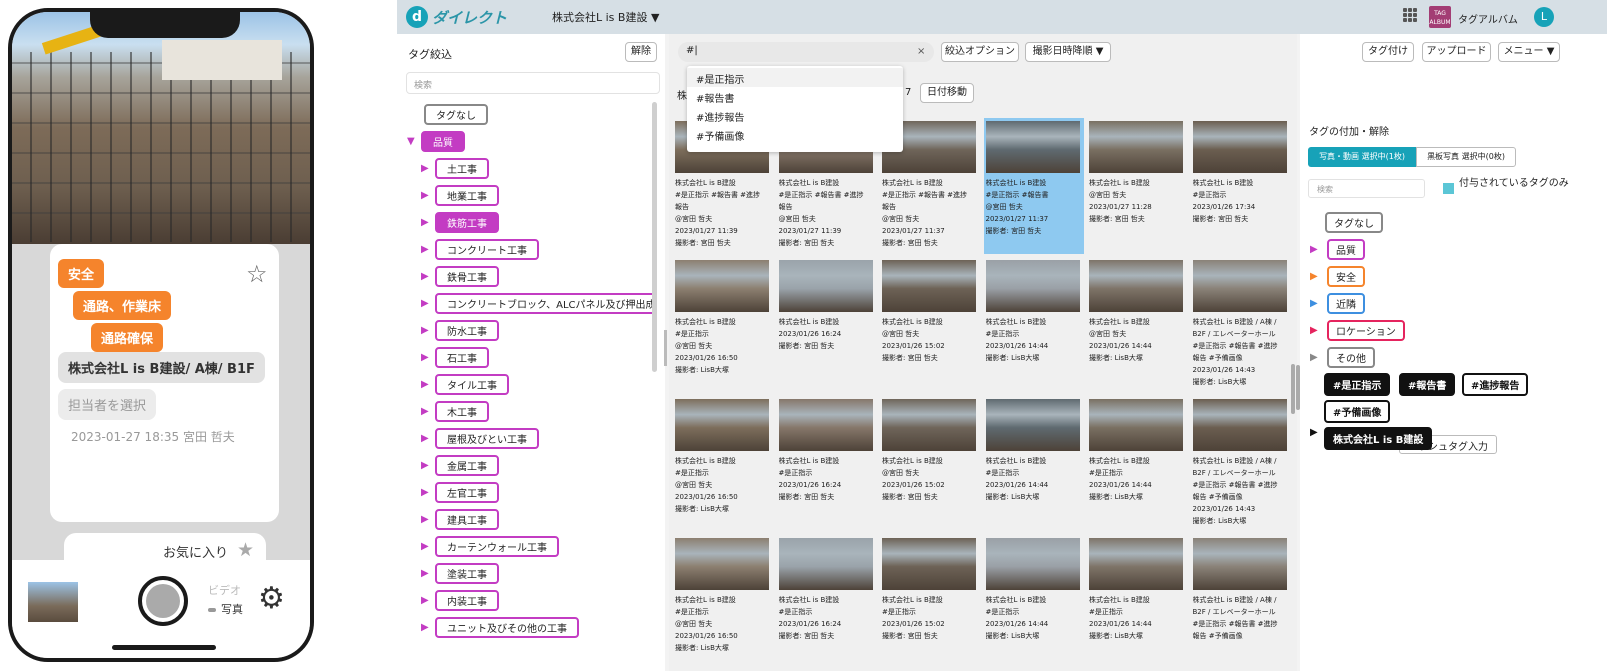  Describe the element at coordinates (543, 303) in the screenshot. I see `tag-child: コンクリートブロック、ALCパネル及び押出成形` at that location.